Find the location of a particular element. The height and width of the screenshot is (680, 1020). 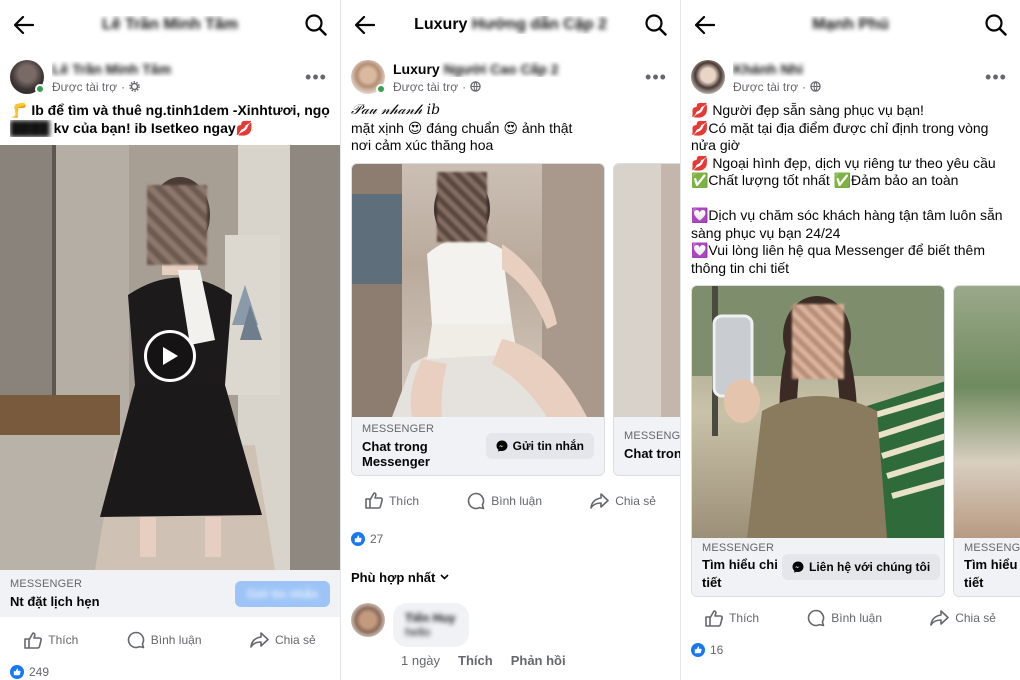

page-title: Lê Trần Minh Tâm is located at coordinates (169, 24).